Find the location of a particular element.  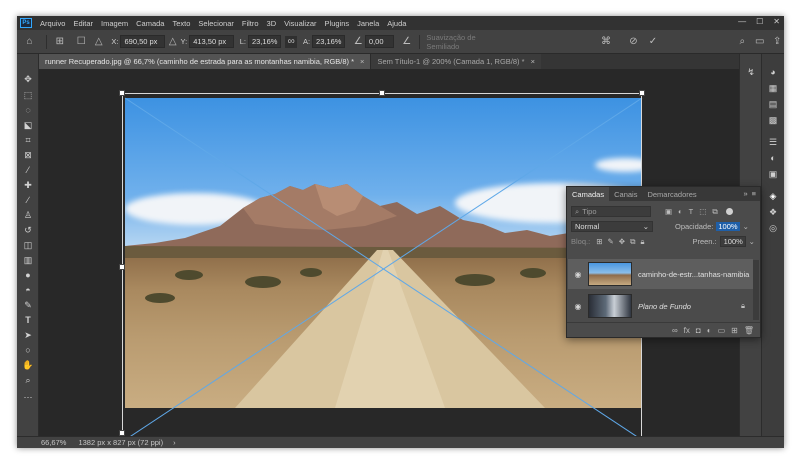

libraries-icon: ▣ is located at coordinates (773, 174).